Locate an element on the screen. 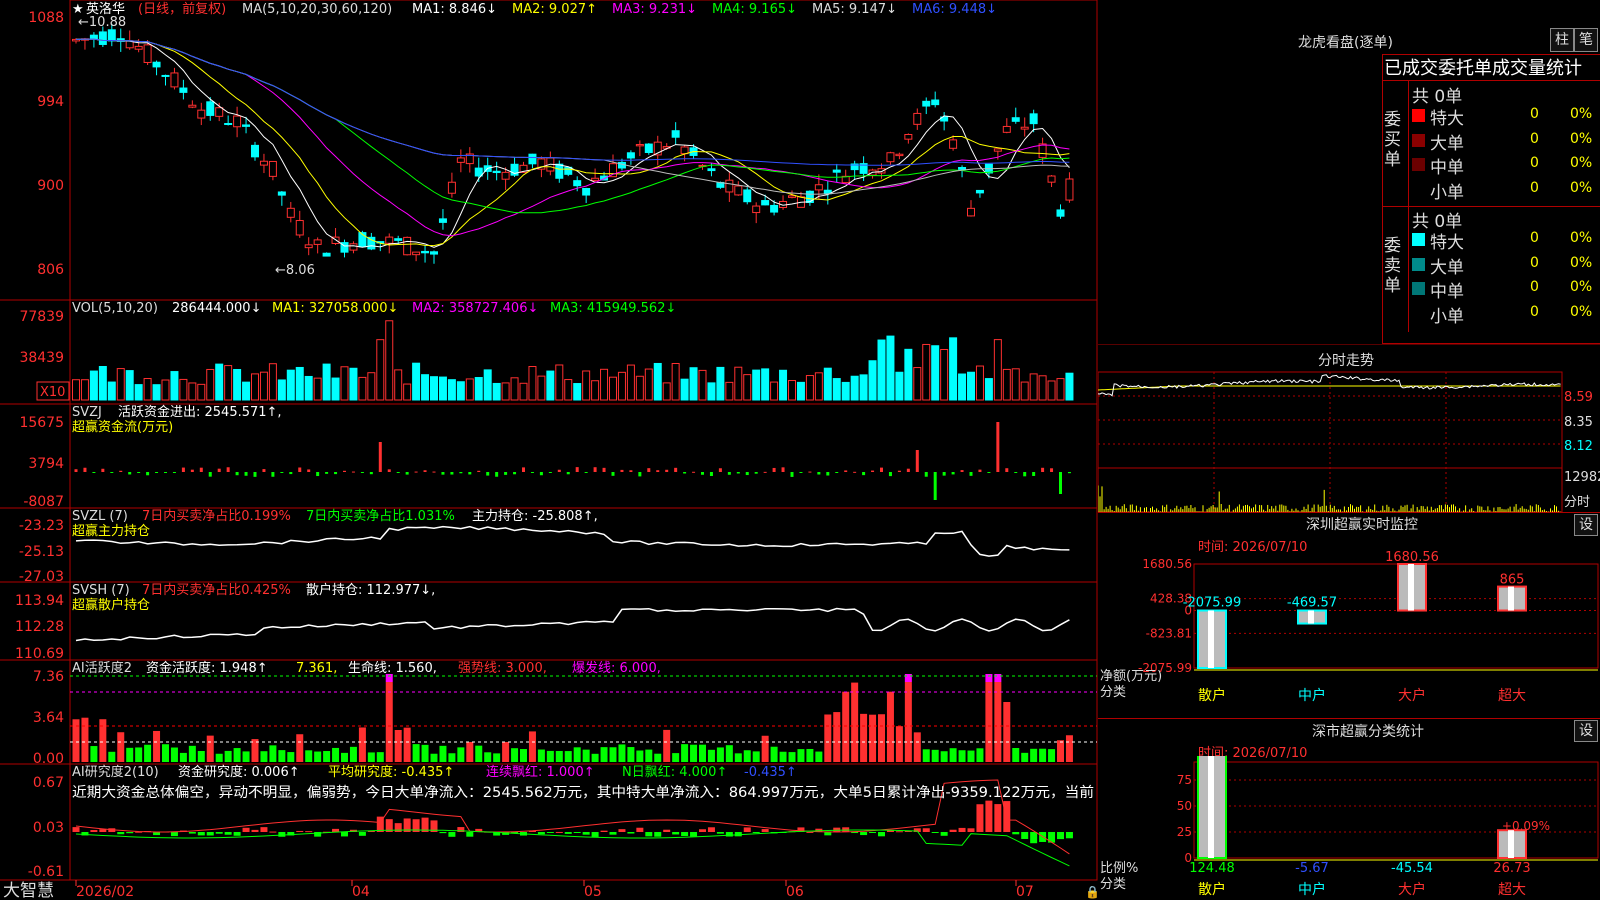 This screenshot has width=1600, height=900. order-count: 0 is located at coordinates (1534, 187).